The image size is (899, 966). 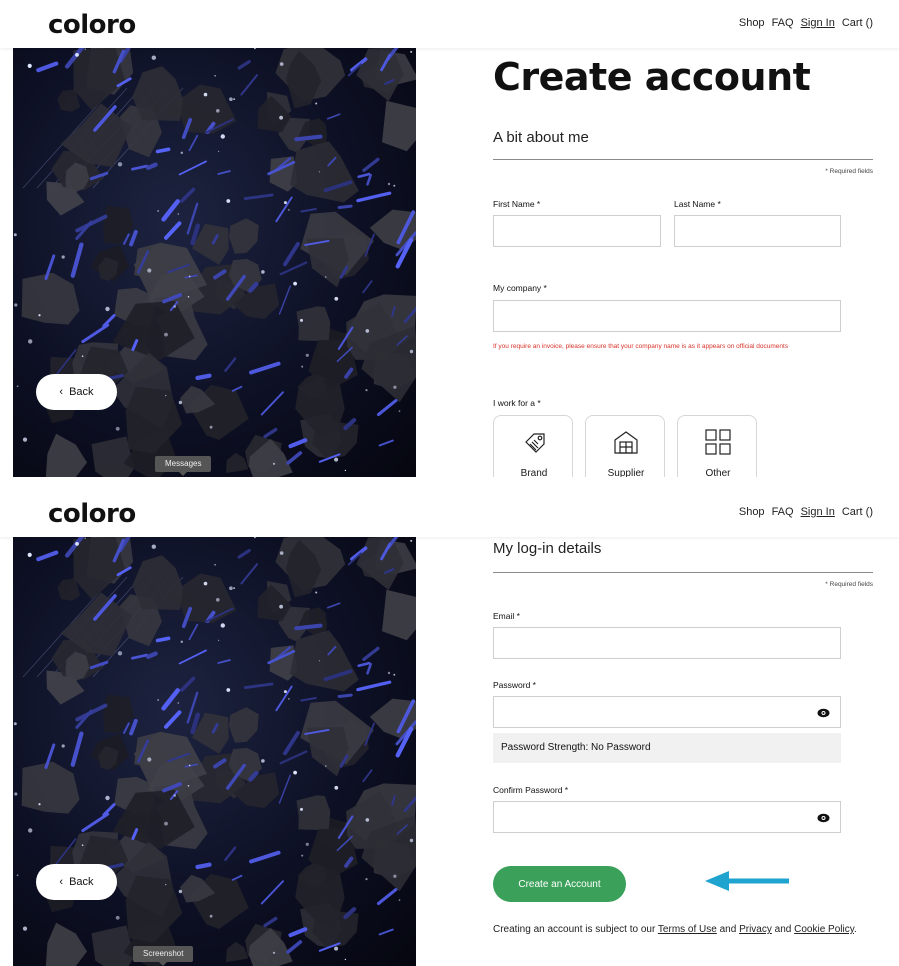 What do you see at coordinates (520, 288) in the screenshot?
I see `company-label: My company *` at bounding box center [520, 288].